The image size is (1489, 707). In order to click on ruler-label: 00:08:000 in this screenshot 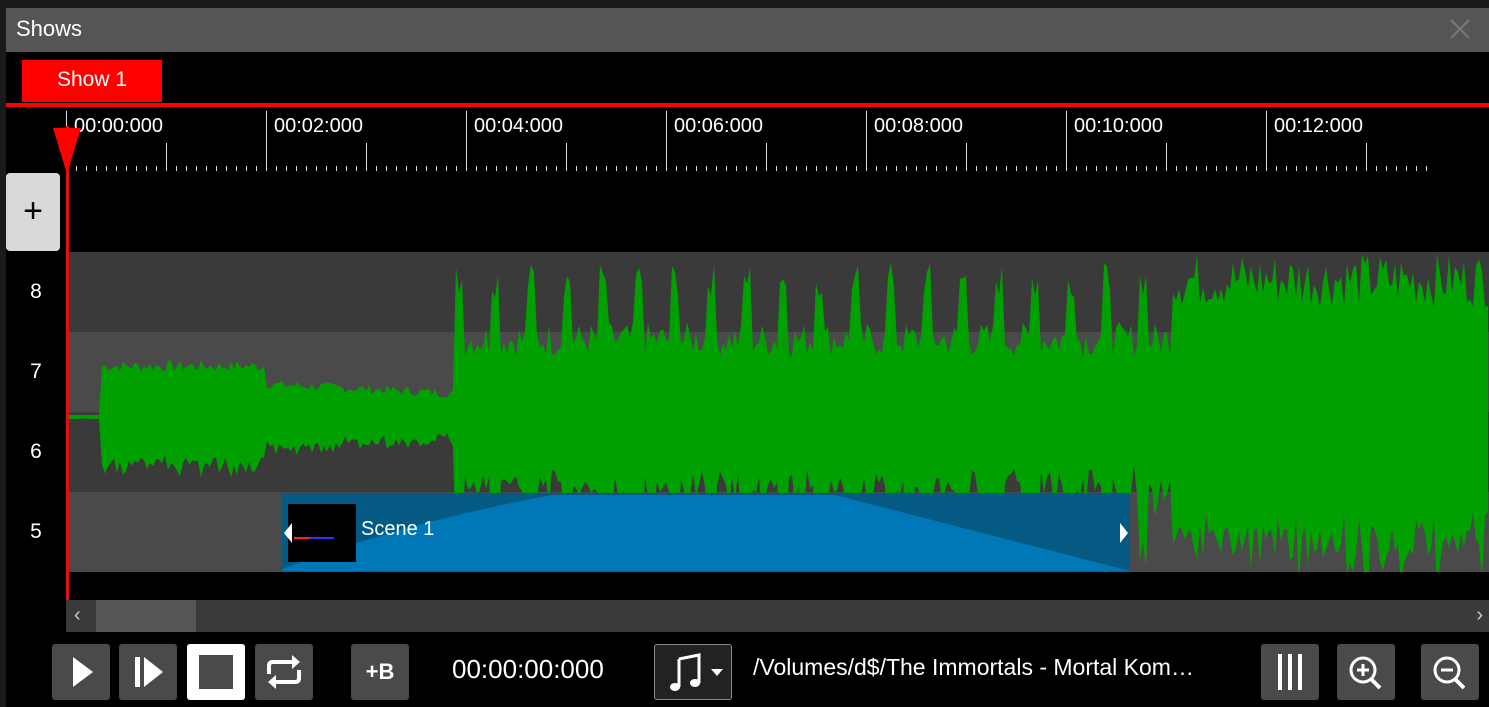, I will do `click(918, 126)`.